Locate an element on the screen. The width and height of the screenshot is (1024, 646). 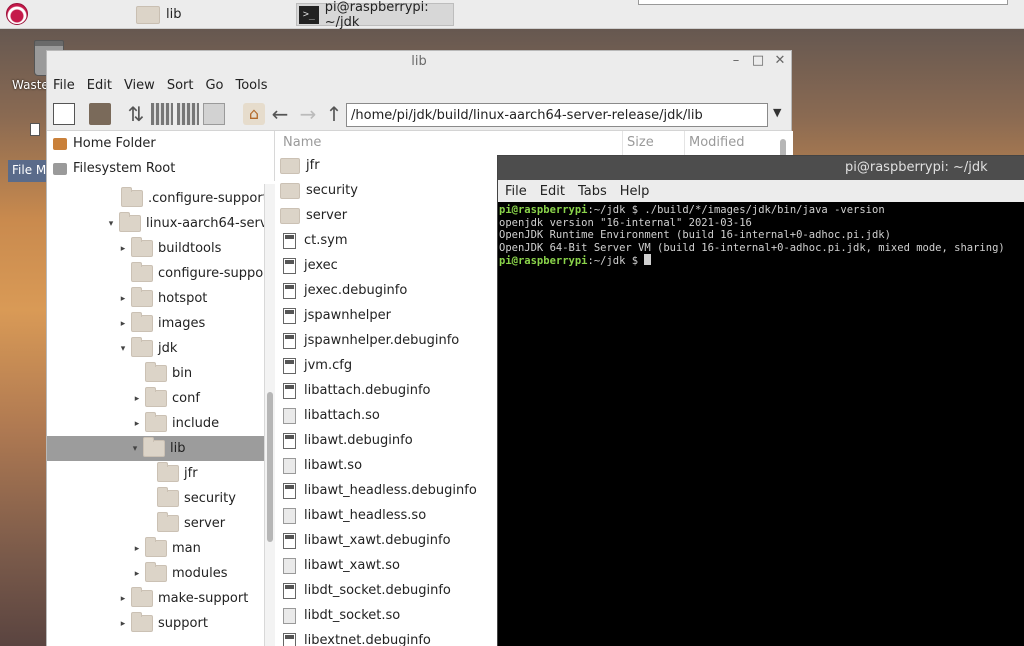
file-row: libawt_xawt.so is located at coordinates (338, 565).